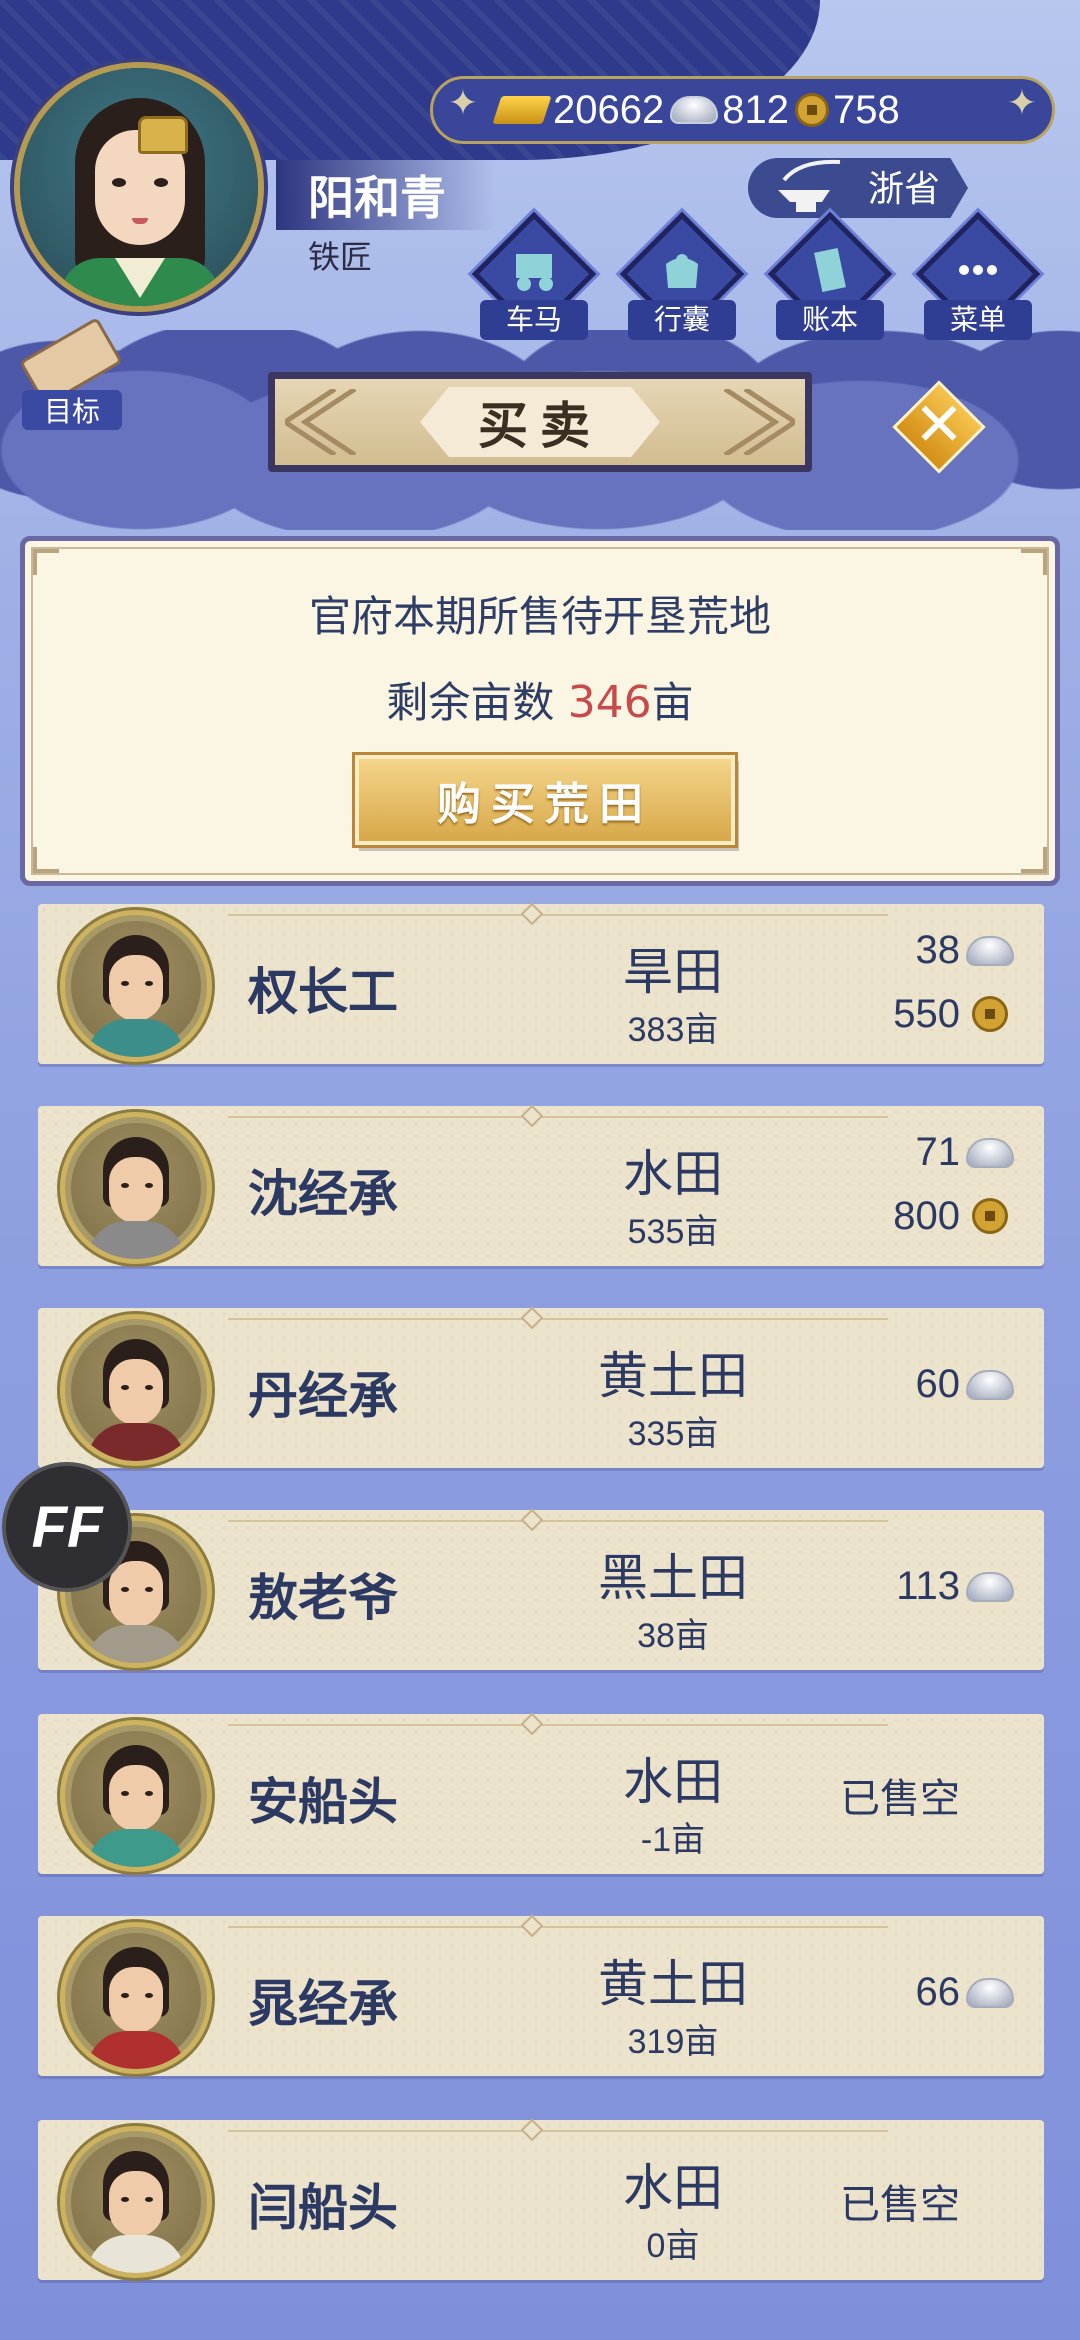  What do you see at coordinates (323, 2004) in the screenshot?
I see `seller-name: 晁经承` at bounding box center [323, 2004].